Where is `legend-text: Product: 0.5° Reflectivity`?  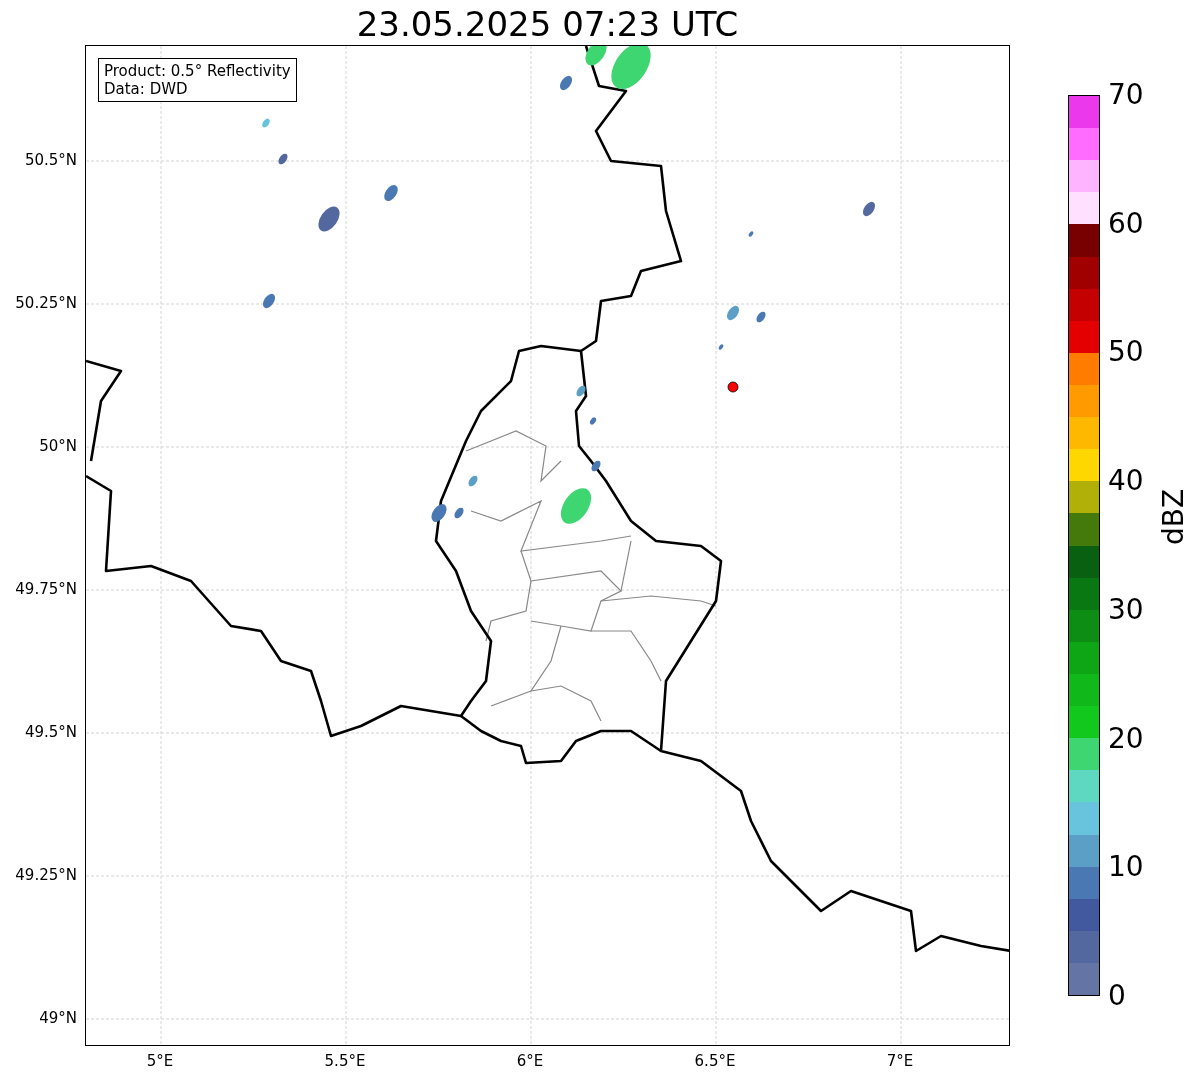 legend-text: Product: 0.5° Reflectivity is located at coordinates (197, 71).